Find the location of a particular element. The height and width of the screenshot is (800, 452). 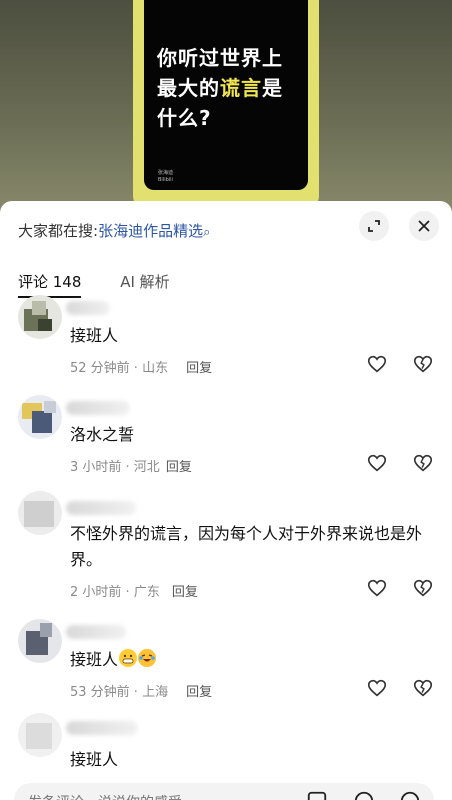

comment-text-content: 接班人 is located at coordinates (94, 659).